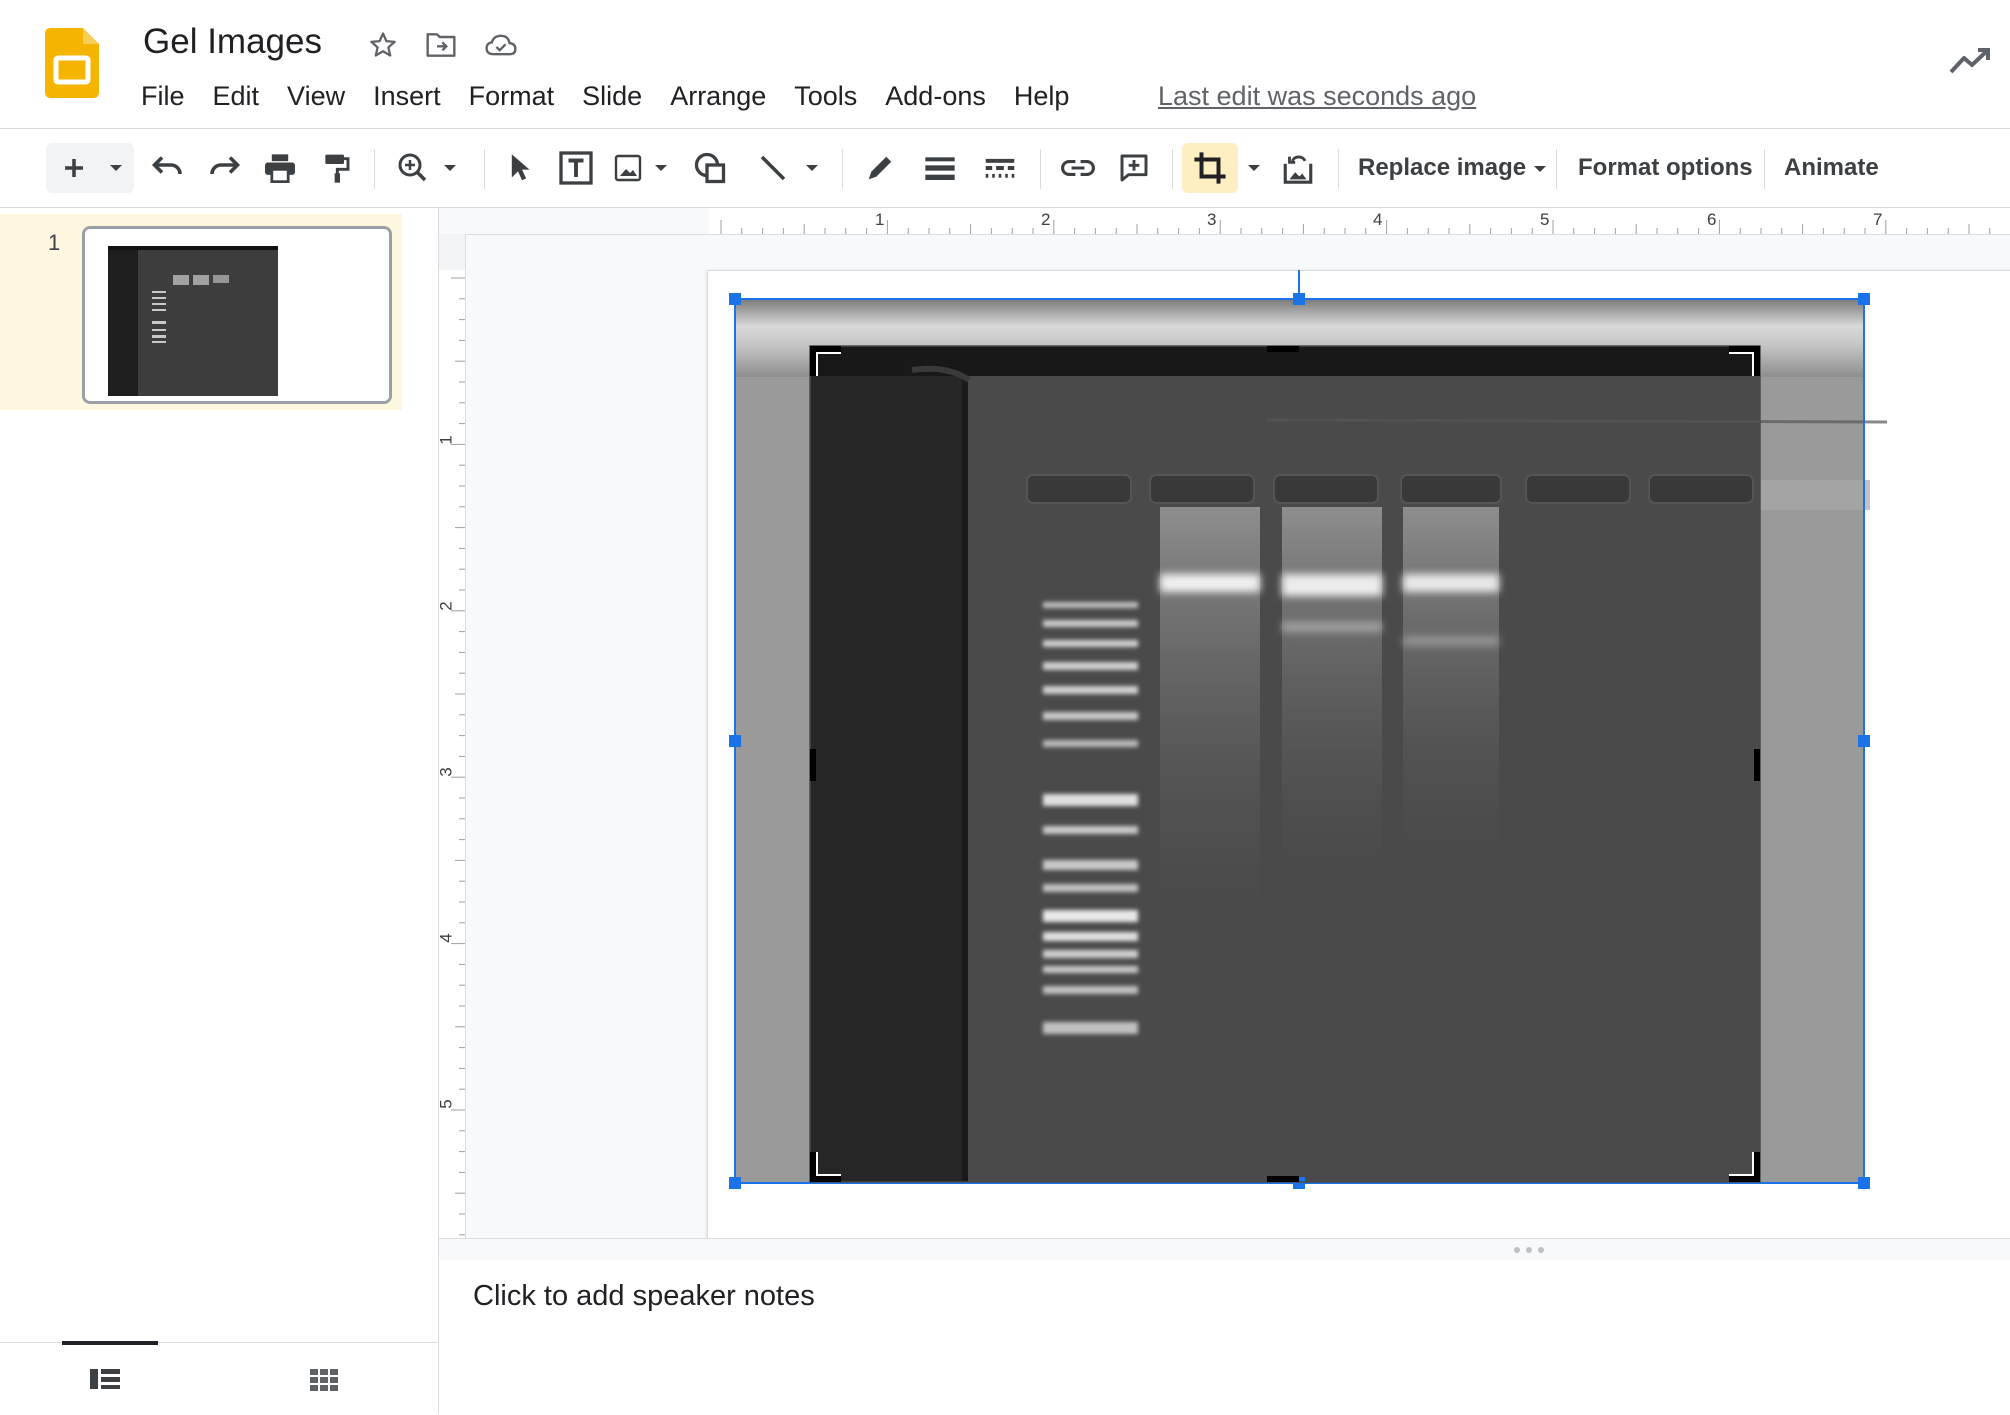 This screenshot has height=1415, width=2010. I want to click on slide-thumbnail, so click(237, 315).